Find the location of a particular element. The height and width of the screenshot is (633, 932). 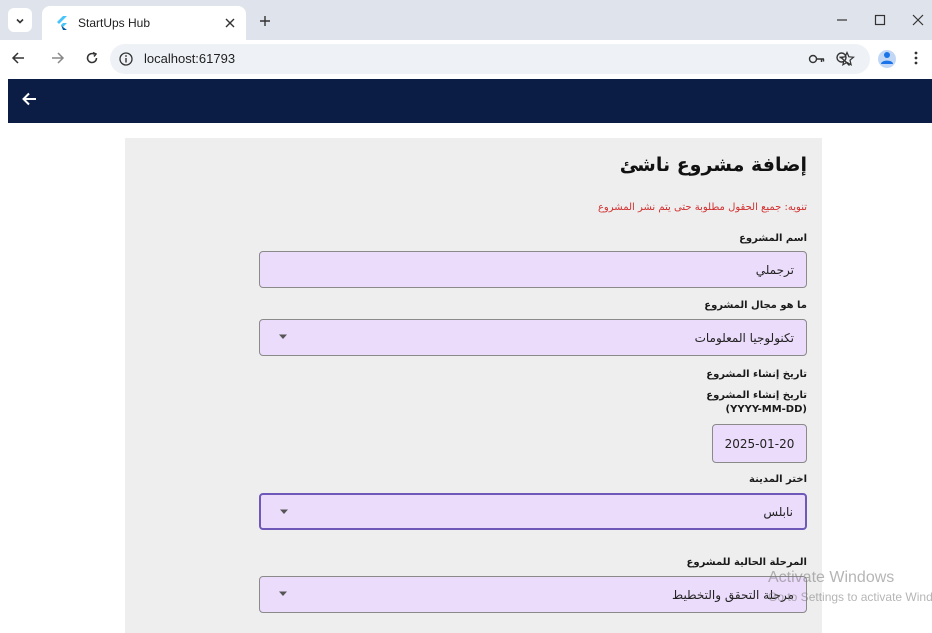

arrow-right-icon is located at coordinates (58, 59).